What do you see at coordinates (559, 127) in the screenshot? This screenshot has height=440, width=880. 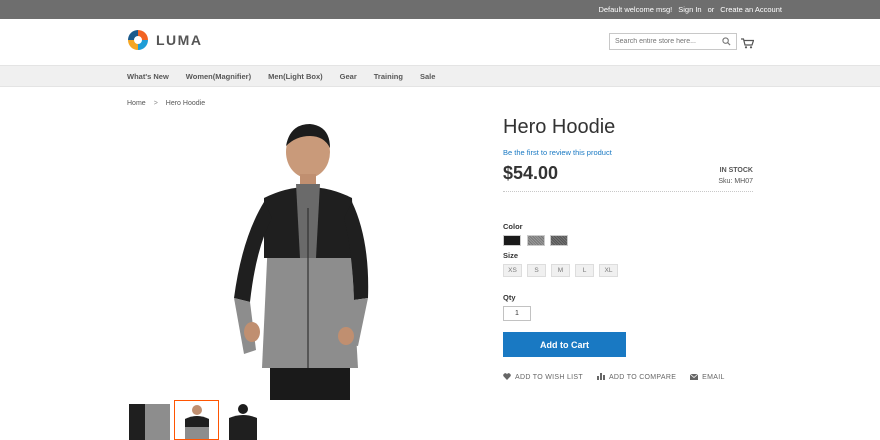 I see `product-title: Hero Hoodie` at bounding box center [559, 127].